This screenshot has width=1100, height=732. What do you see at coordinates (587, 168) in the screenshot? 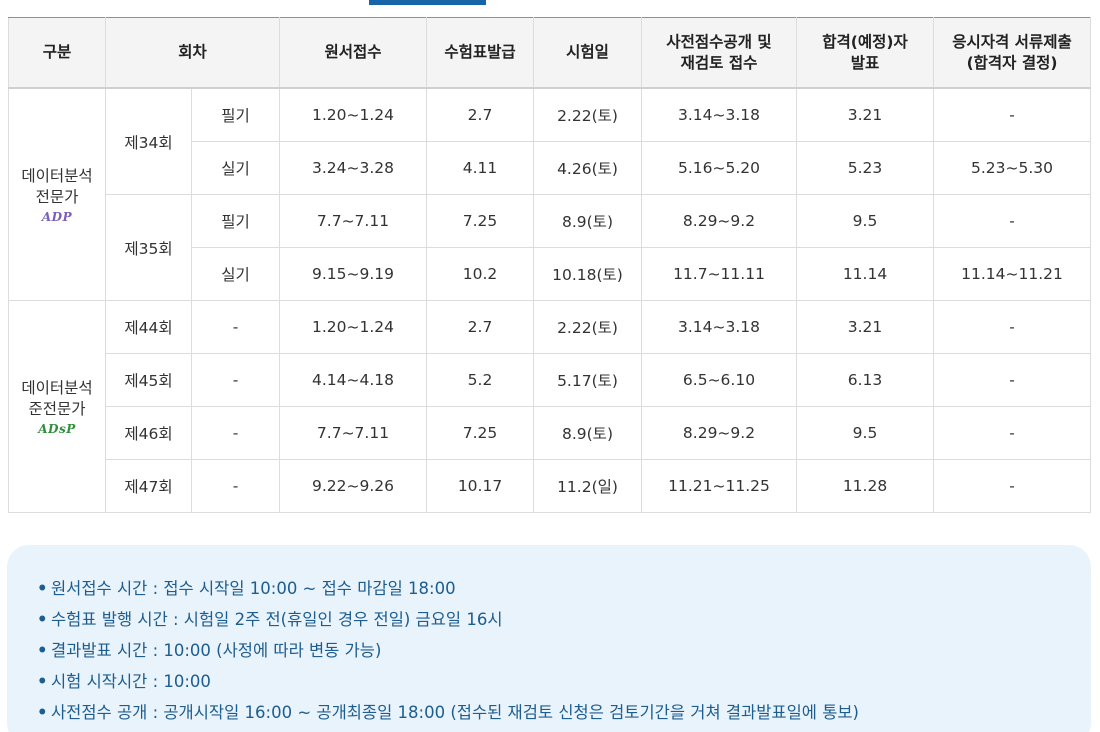
I see `exam-date-cell: 4.26(토)` at bounding box center [587, 168].